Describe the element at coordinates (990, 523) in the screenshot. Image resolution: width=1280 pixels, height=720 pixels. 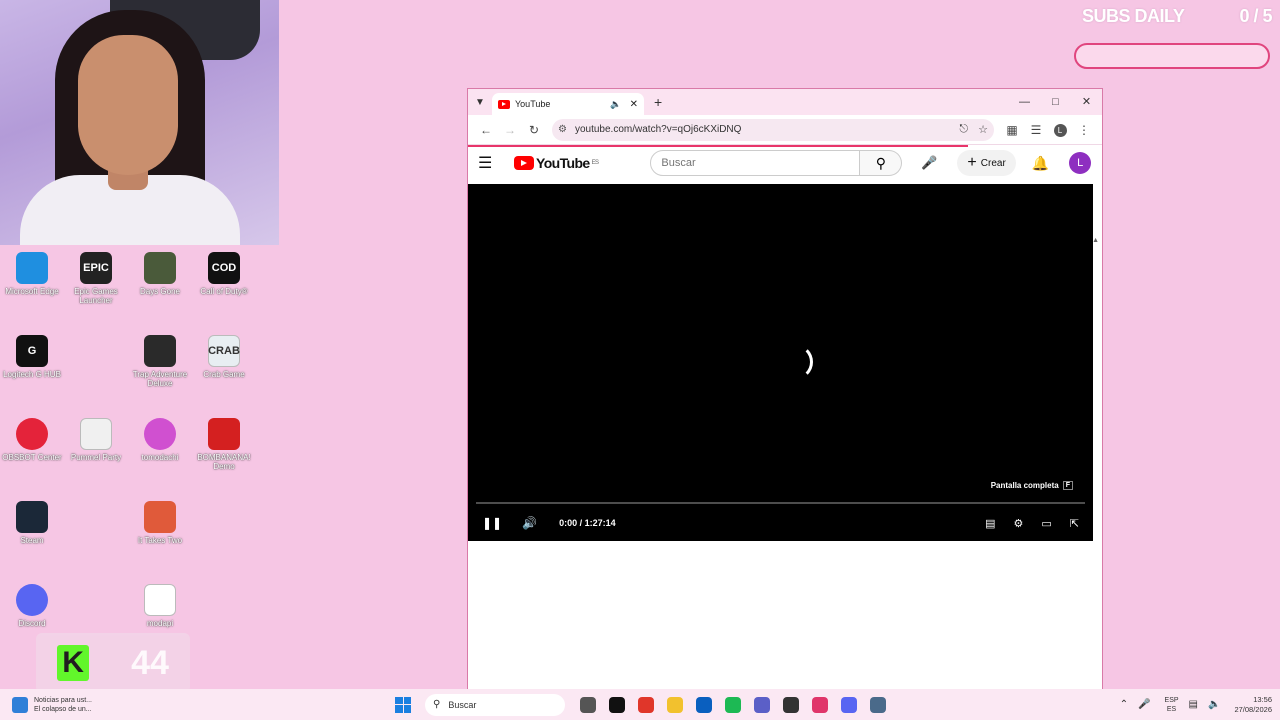
I see `subtitles-icon: ▤` at that location.